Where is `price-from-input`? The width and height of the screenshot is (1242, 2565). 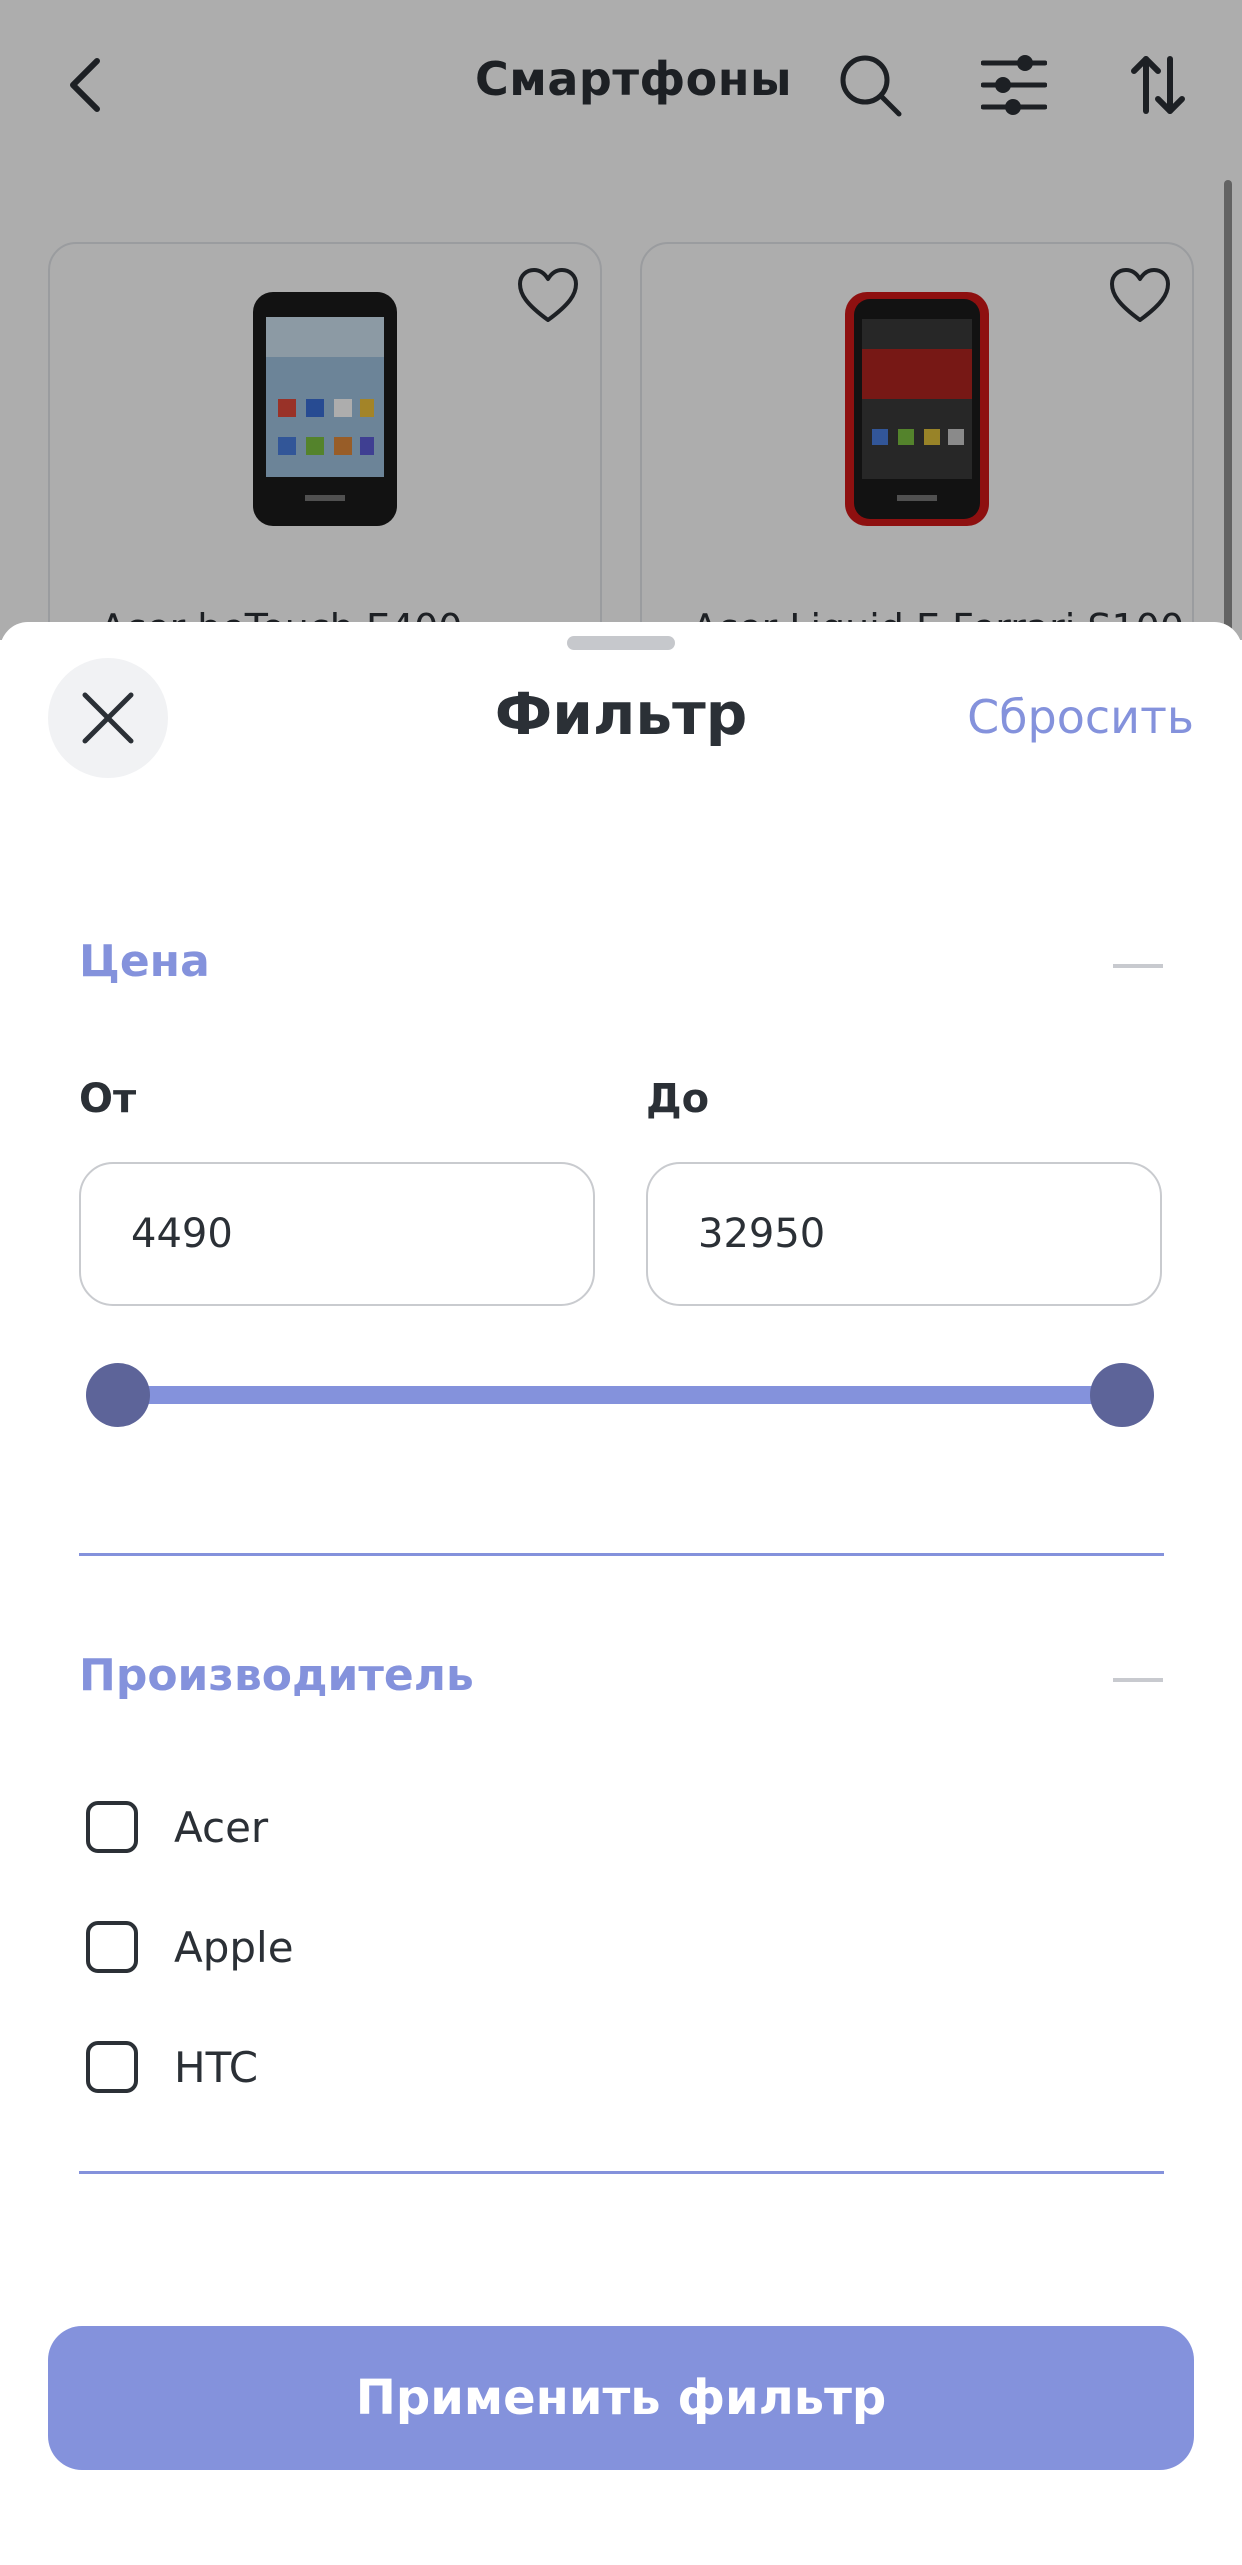
price-from-input is located at coordinates (337, 1234).